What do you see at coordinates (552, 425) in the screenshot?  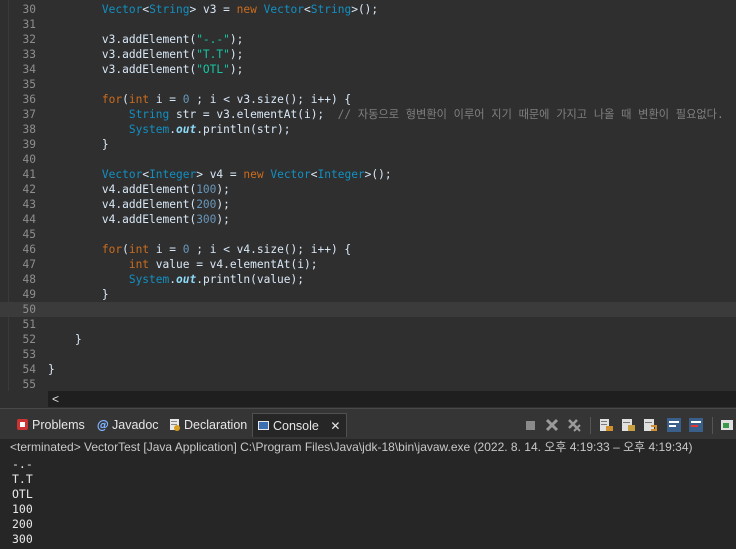 I see `remove-launch-icon` at bounding box center [552, 425].